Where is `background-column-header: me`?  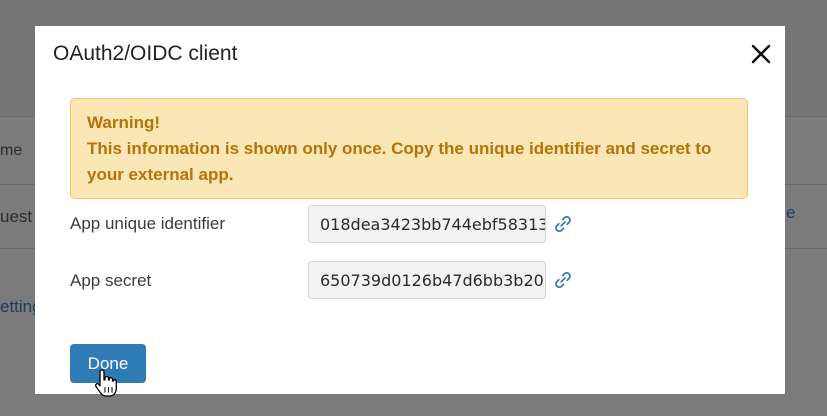 background-column-header: me is located at coordinates (11, 150).